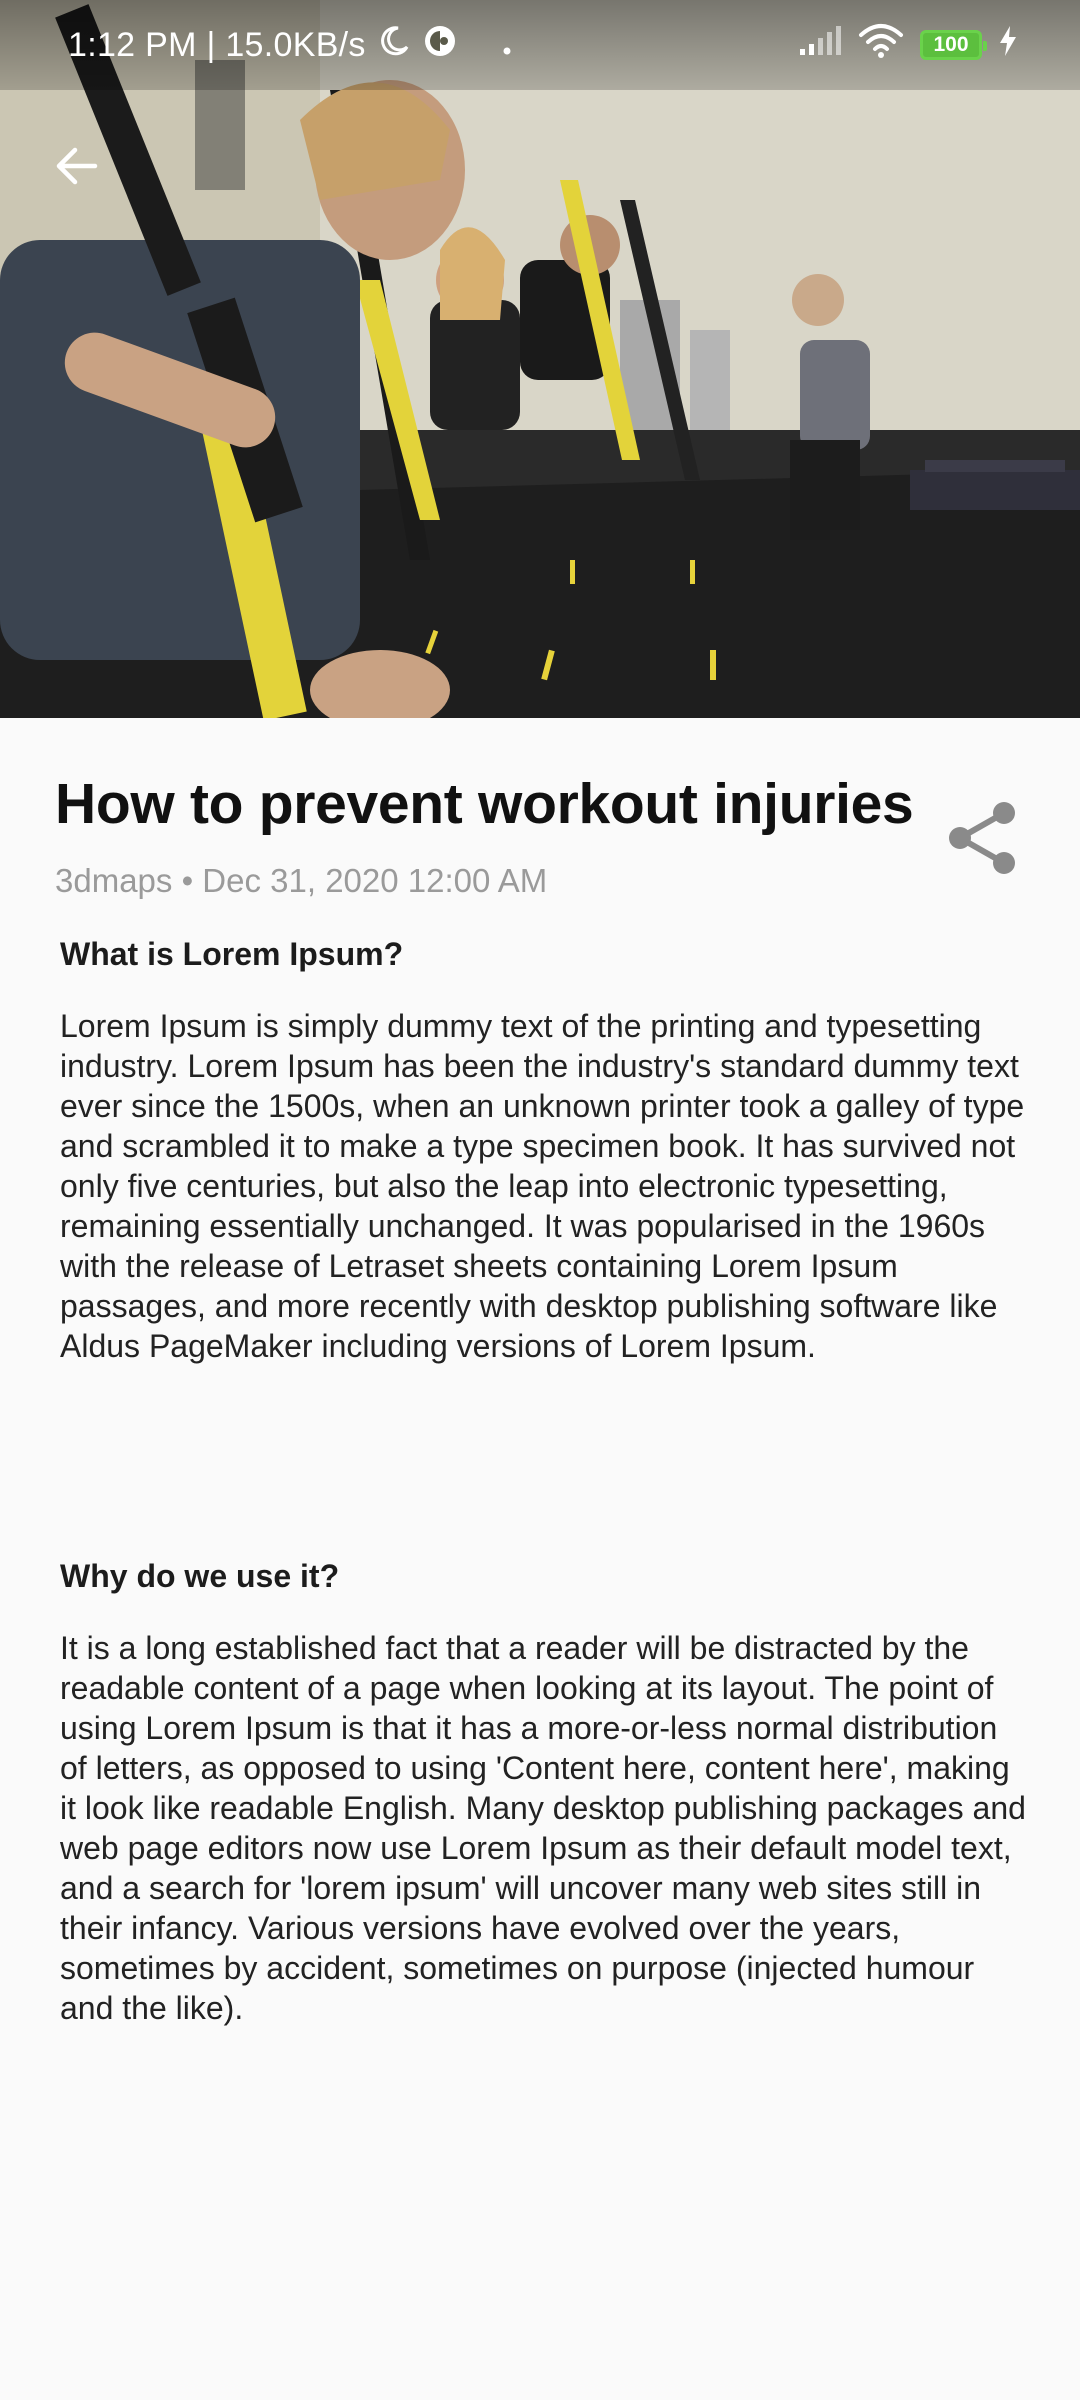 This screenshot has height=2400, width=1080. Describe the element at coordinates (1008, 45) in the screenshot. I see `charging-icon` at that location.